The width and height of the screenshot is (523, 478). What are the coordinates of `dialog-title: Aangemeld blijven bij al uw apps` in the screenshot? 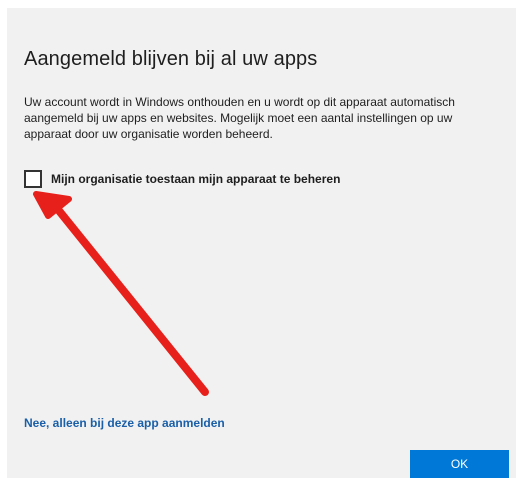 It's located at (171, 59).